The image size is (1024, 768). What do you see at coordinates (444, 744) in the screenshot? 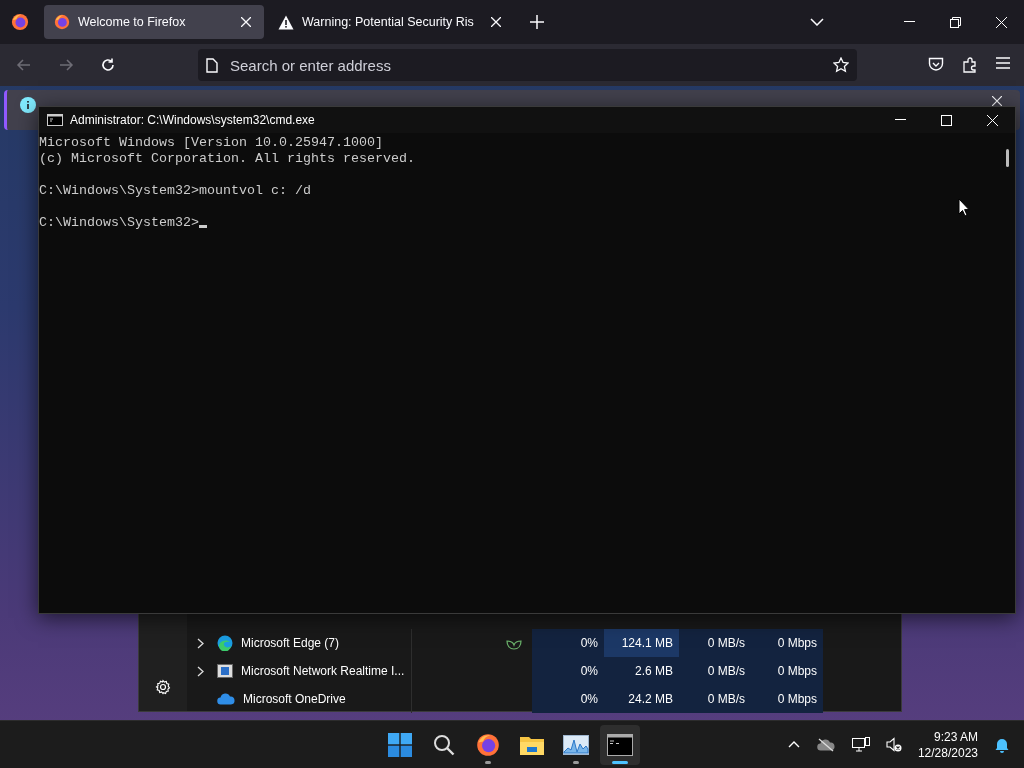
I see `search-icon` at bounding box center [444, 744].